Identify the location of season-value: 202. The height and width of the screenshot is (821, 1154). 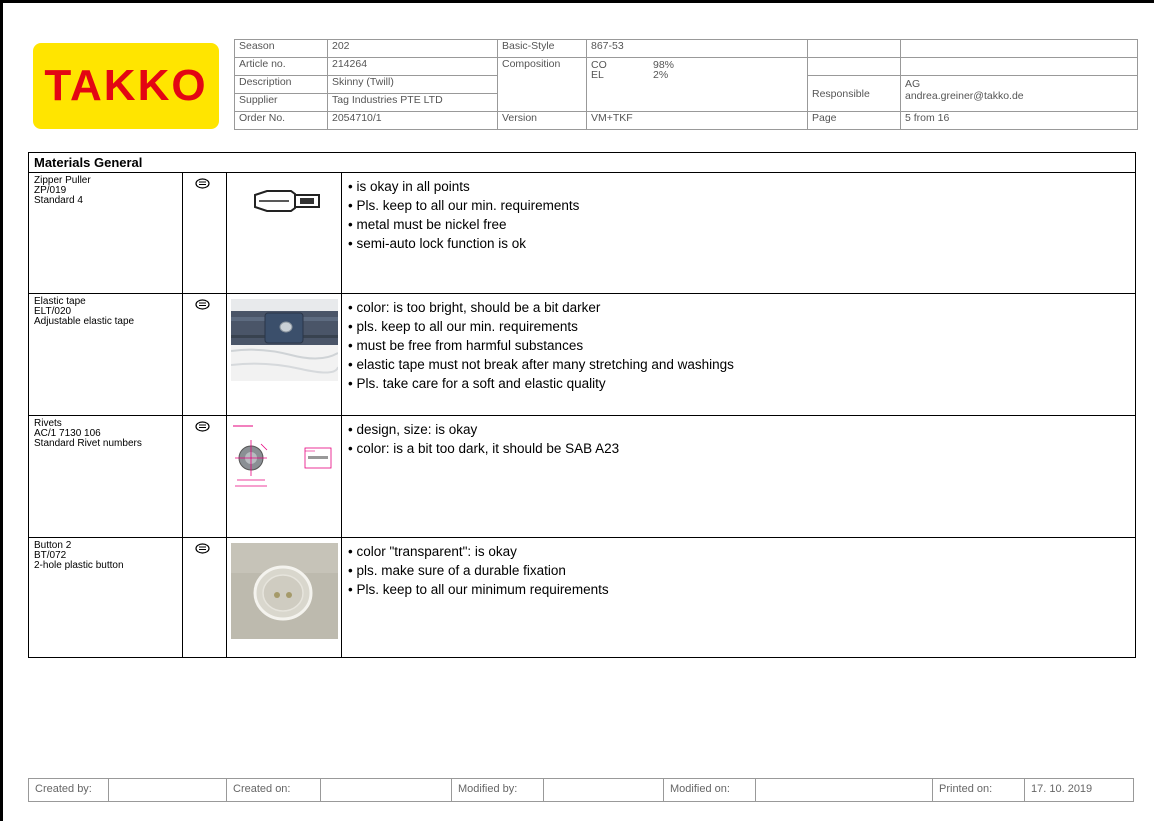
(412, 48).